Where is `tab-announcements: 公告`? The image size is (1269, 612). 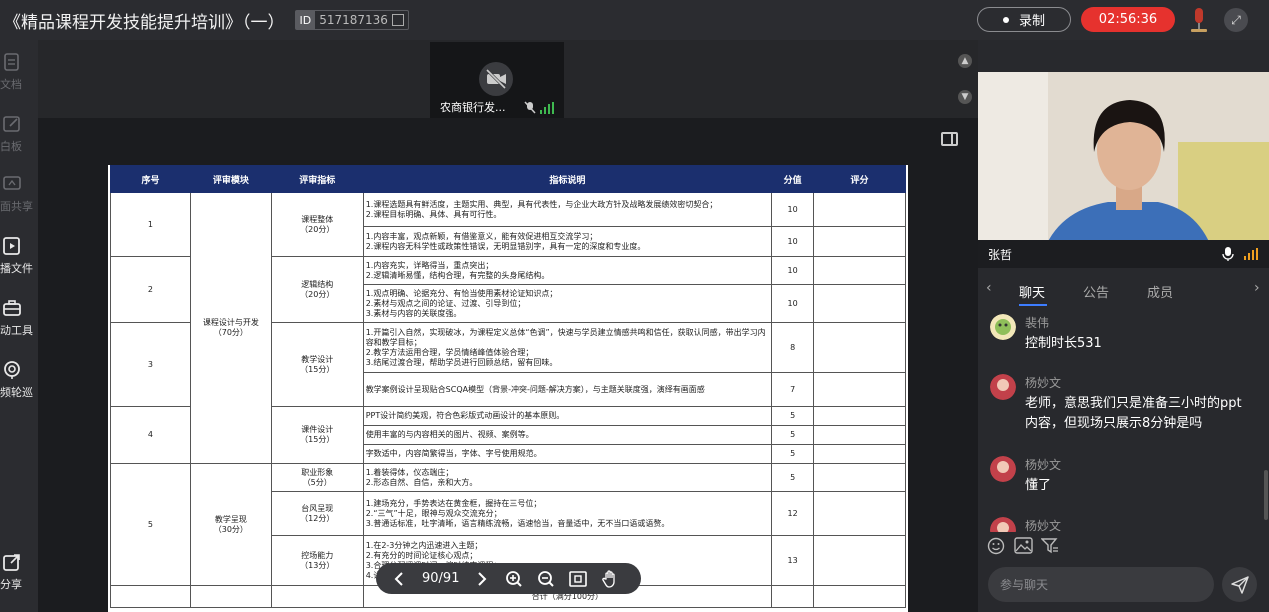
tab-announcements: 公告 is located at coordinates (1096, 291).